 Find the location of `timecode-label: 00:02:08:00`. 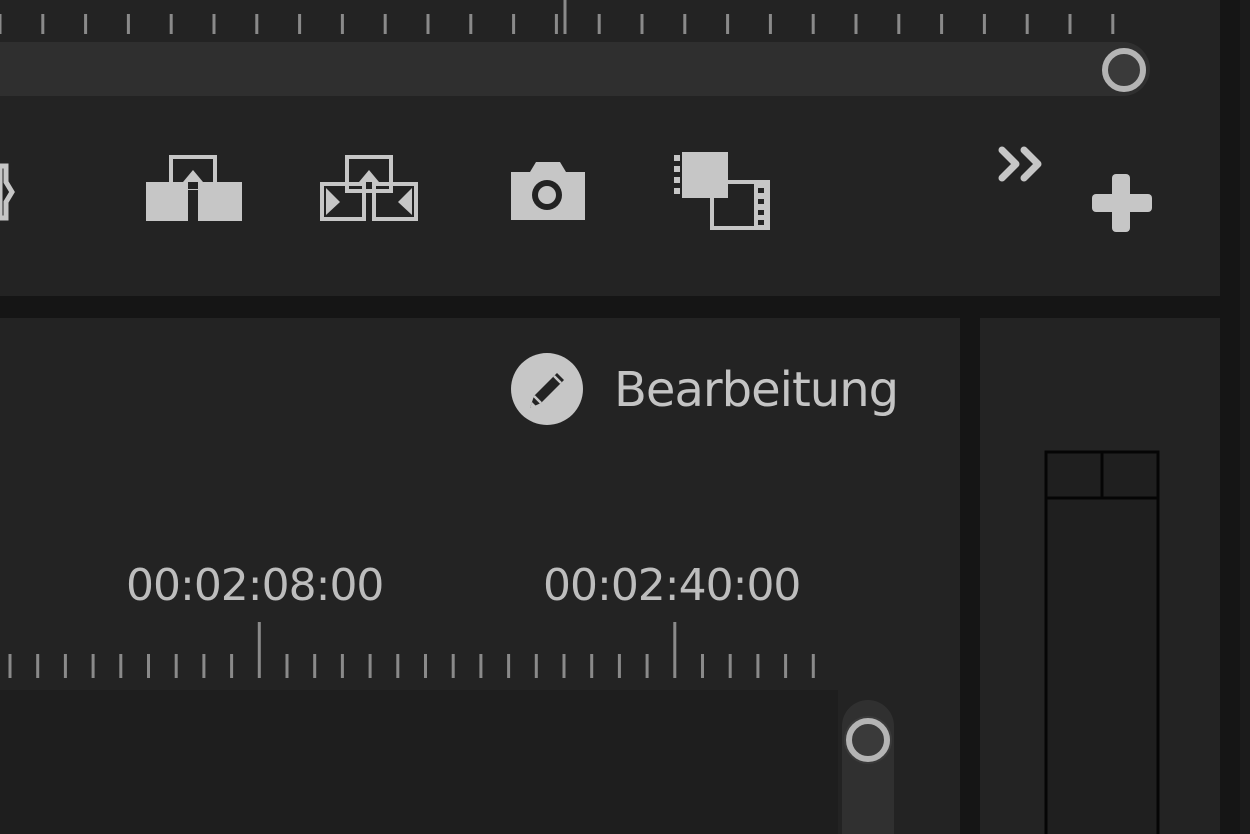

timecode-label: 00:02:08:00 is located at coordinates (255, 585).